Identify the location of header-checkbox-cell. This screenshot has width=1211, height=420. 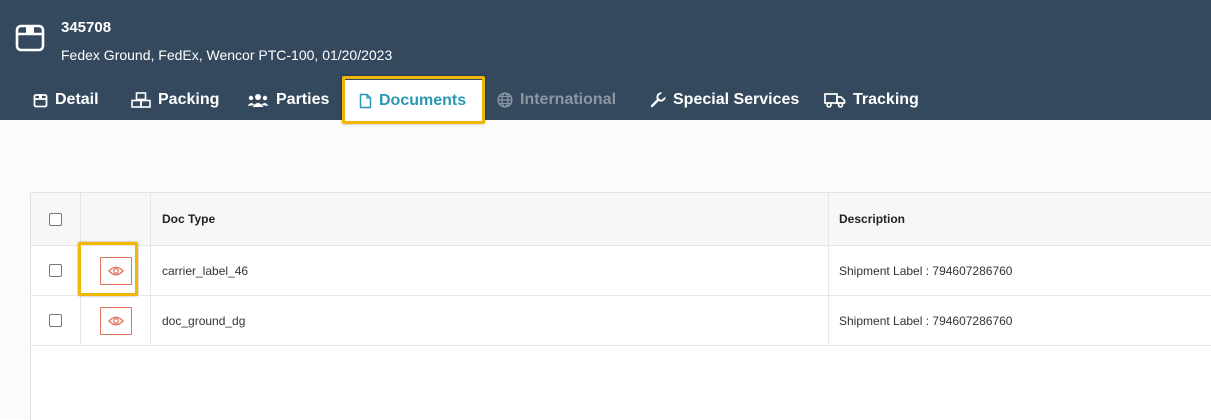
(56, 219).